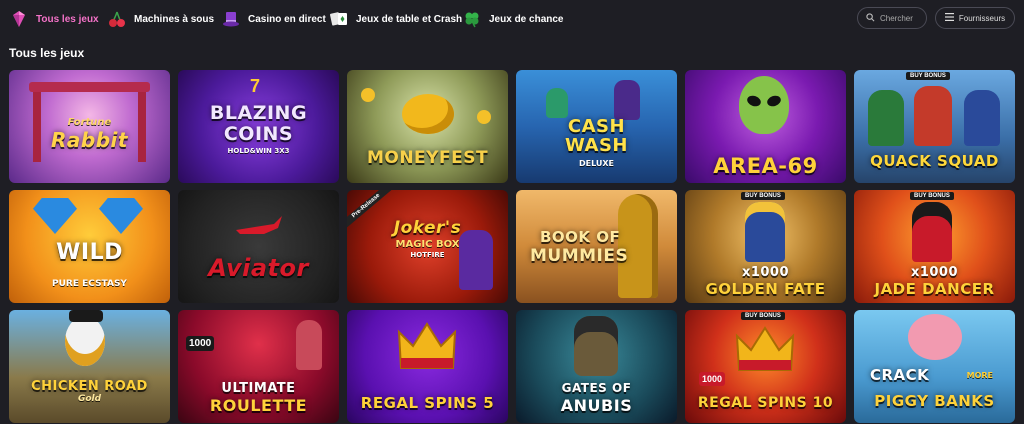  I want to click on nav-item-table-crash: Jeux de table et Crash, so click(395, 19).